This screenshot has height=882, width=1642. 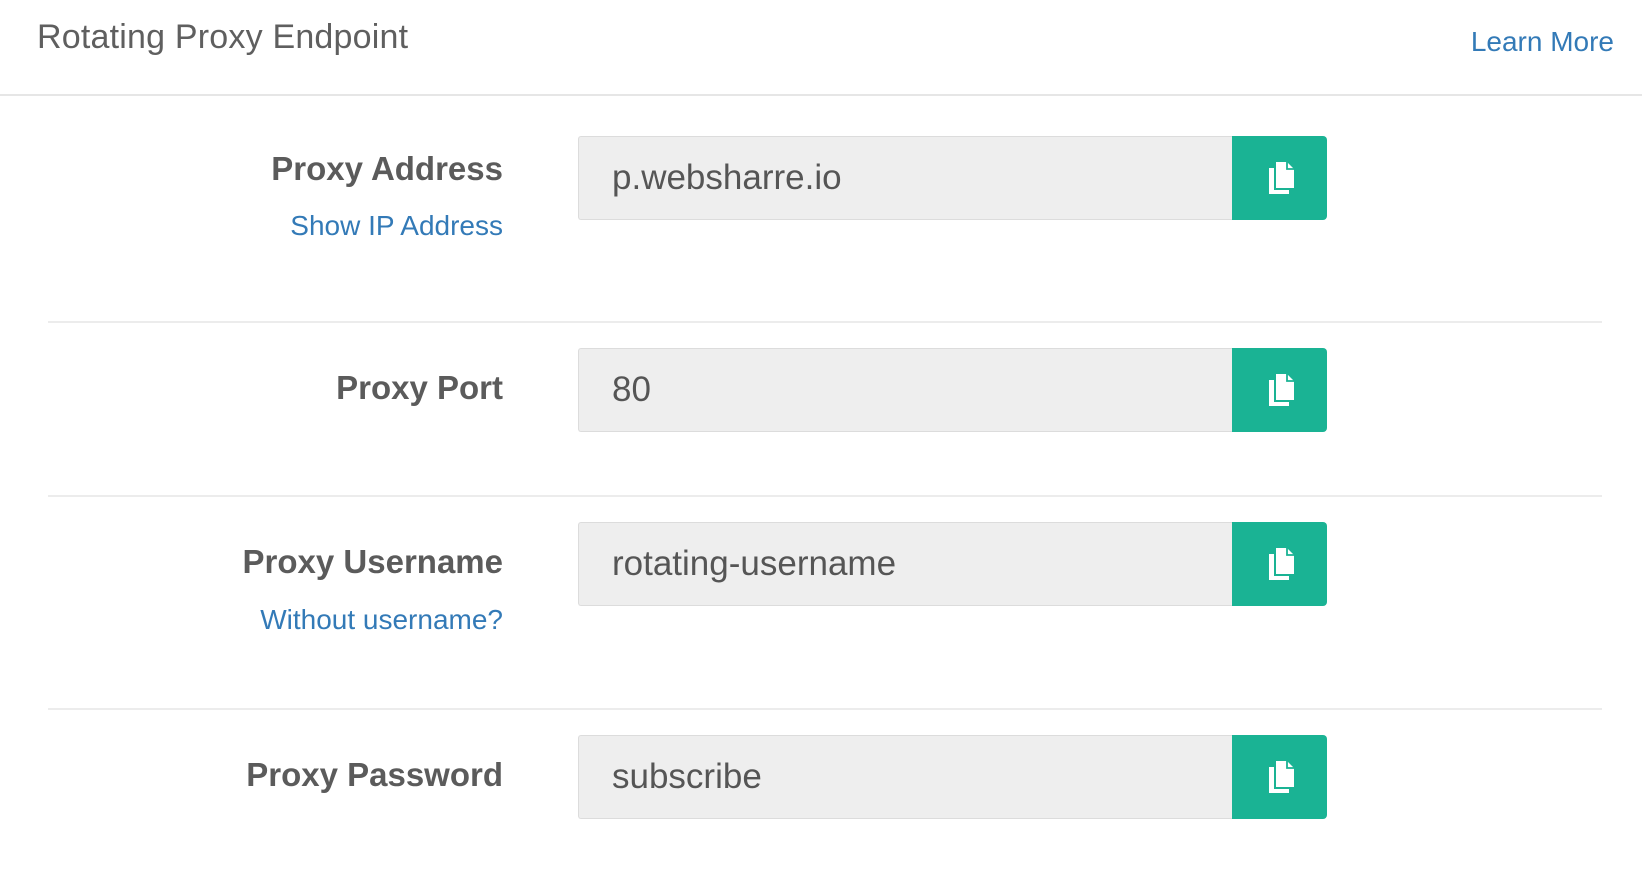 I want to click on page-header: Rotating Proxy Endpoint Learn More, so click(x=821, y=48).